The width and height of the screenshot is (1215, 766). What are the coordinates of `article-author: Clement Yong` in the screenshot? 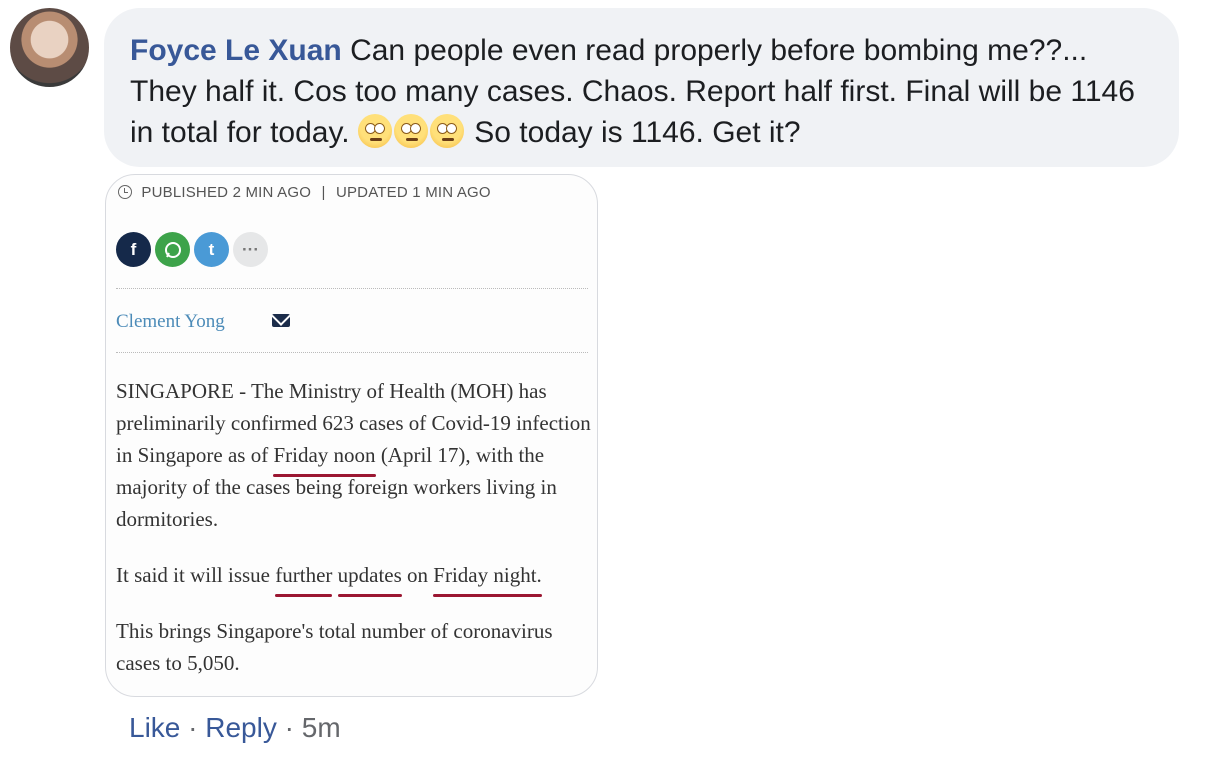 It's located at (170, 321).